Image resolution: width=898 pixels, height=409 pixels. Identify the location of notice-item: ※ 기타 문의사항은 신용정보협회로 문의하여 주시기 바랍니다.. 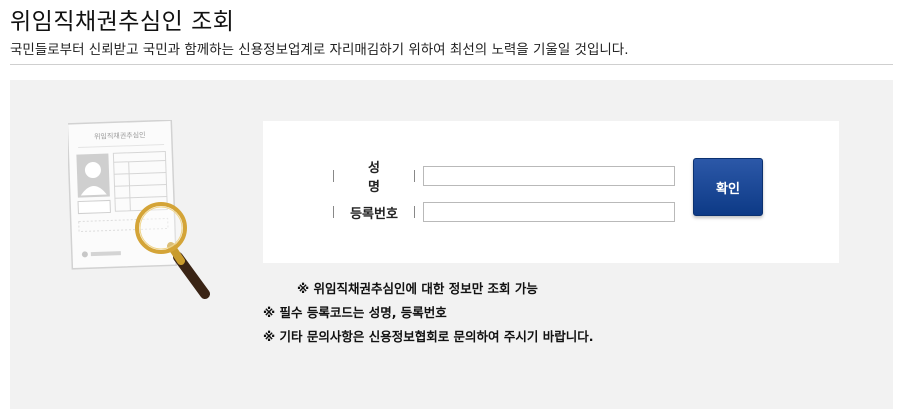
(428, 336).